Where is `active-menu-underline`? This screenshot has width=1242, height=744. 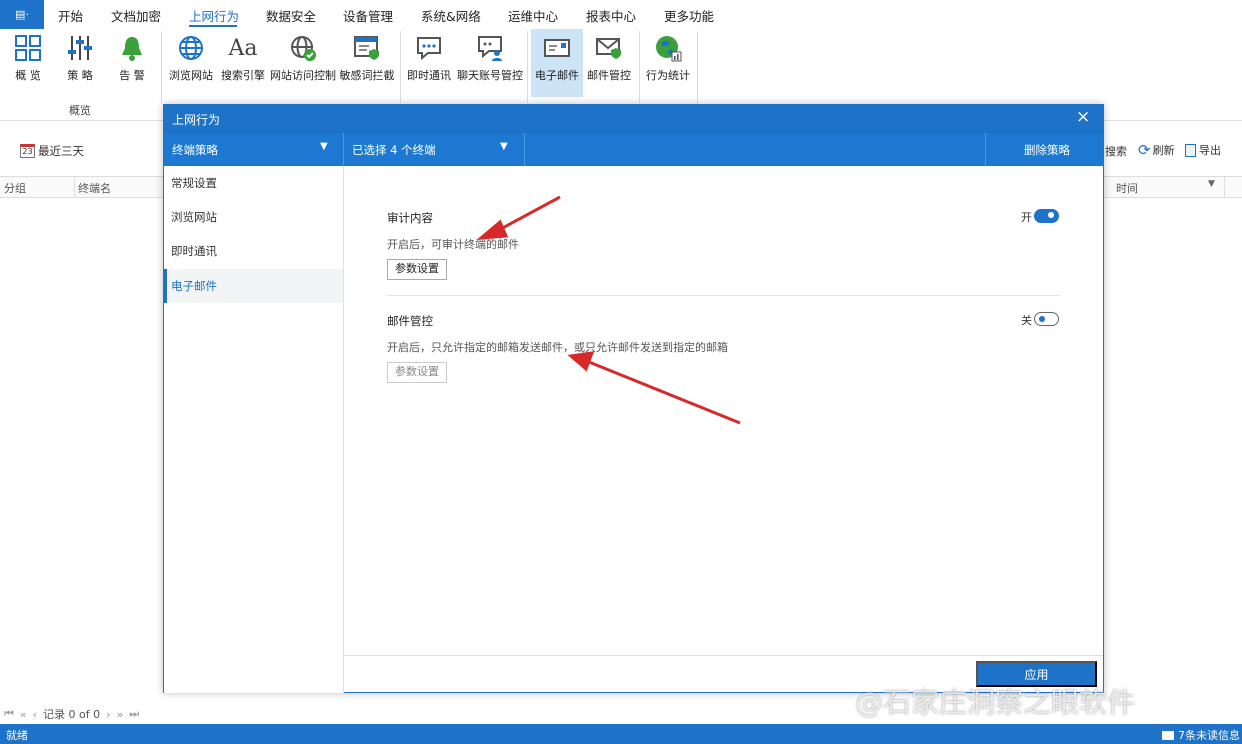
active-menu-underline is located at coordinates (213, 26).